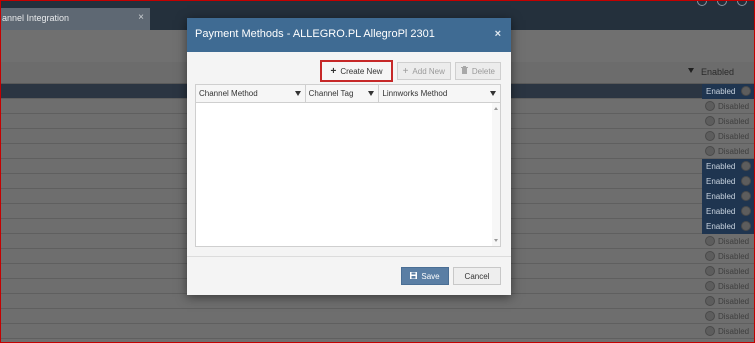 The width and height of the screenshot is (755, 343). I want to click on delete-button: Delete, so click(477, 71).